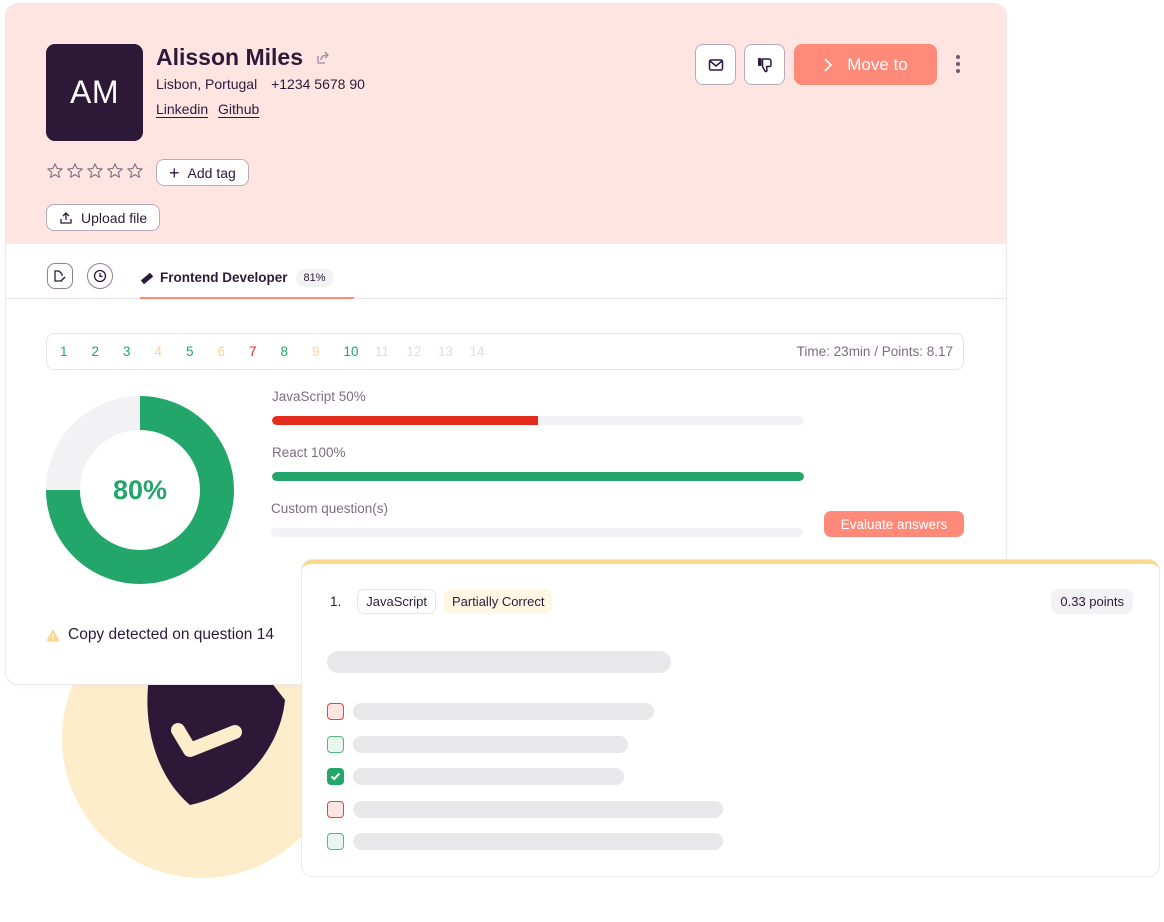 Image resolution: width=1164 pixels, height=922 pixels. What do you see at coordinates (171, 351) in the screenshot?
I see `question-link-4: 4` at bounding box center [171, 351].